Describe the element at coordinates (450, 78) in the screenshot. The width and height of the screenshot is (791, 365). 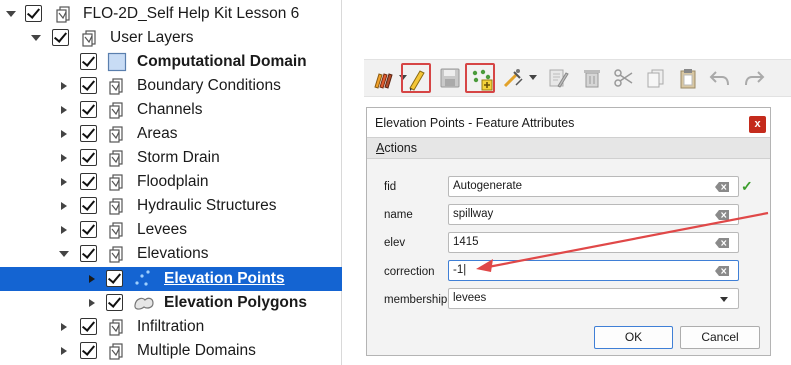
I see `save-edits-button` at that location.